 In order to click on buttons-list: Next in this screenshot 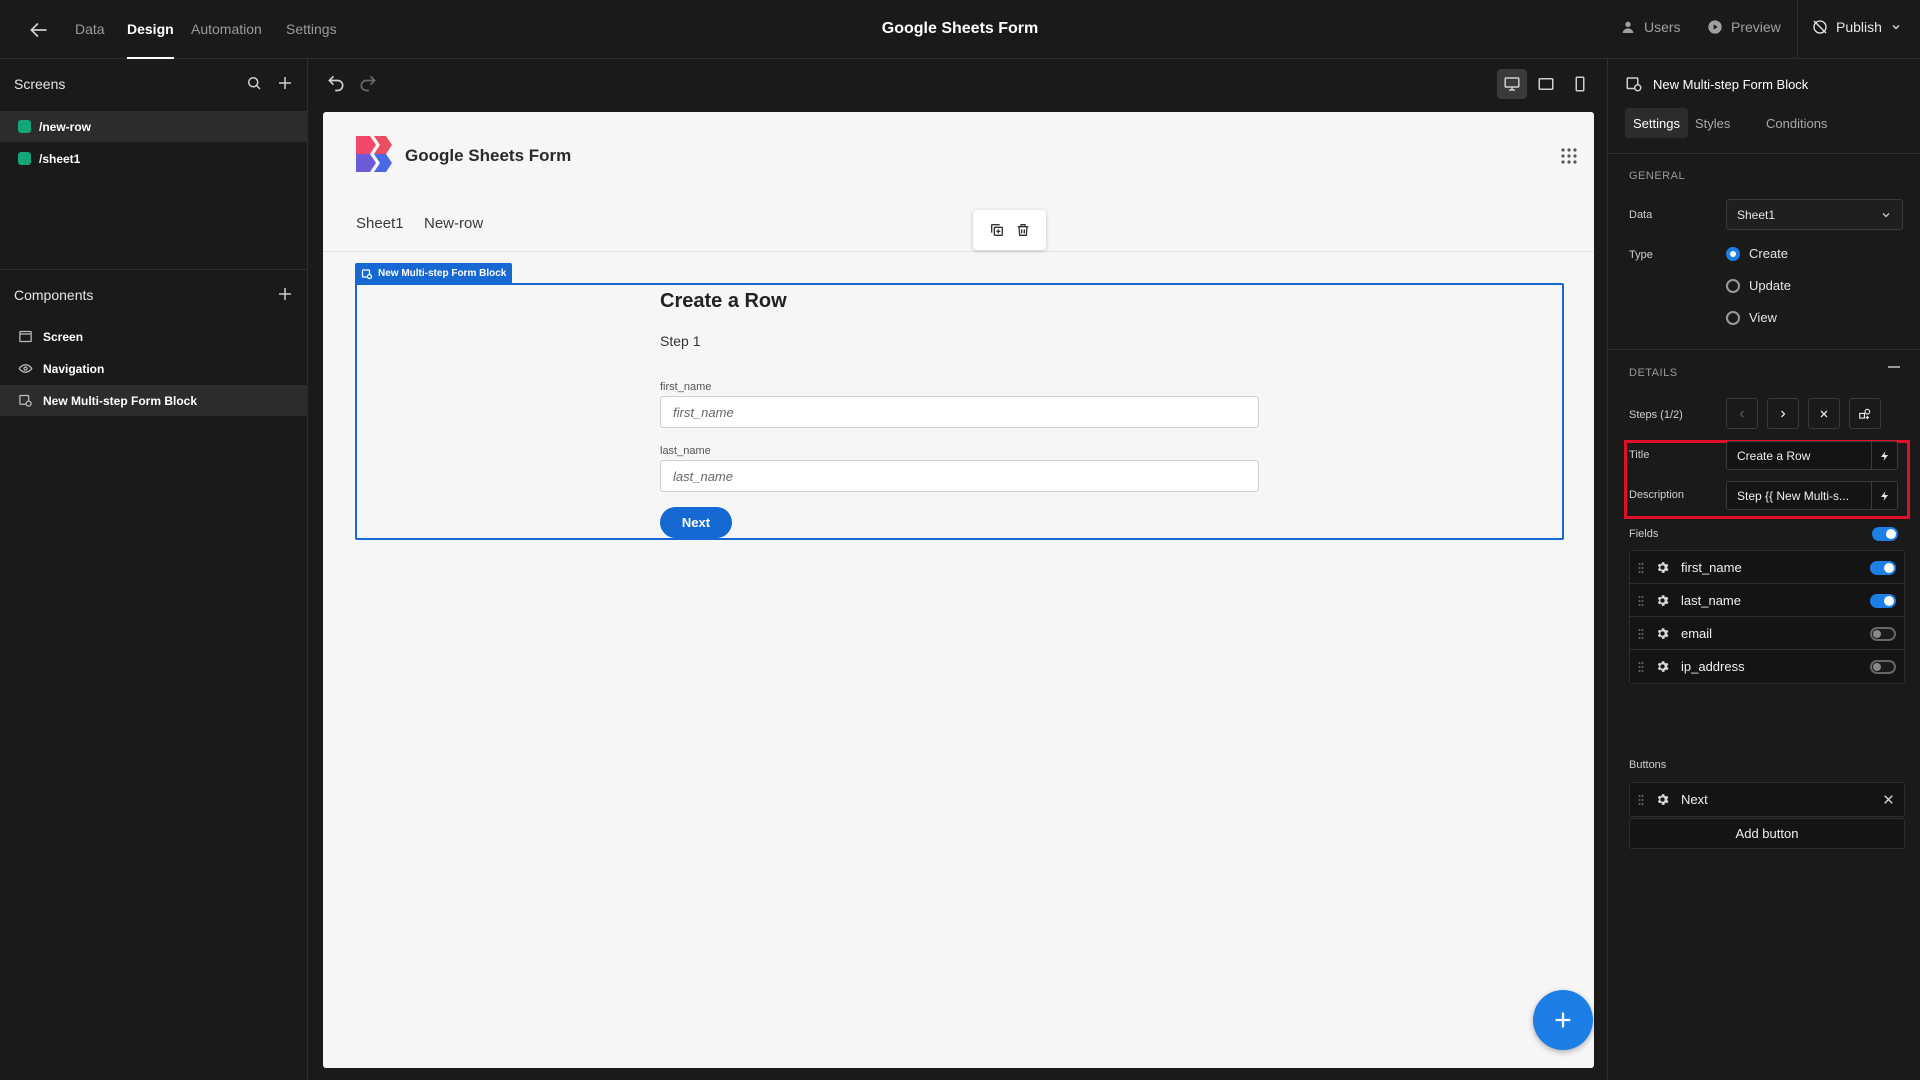, I will do `click(1767, 799)`.